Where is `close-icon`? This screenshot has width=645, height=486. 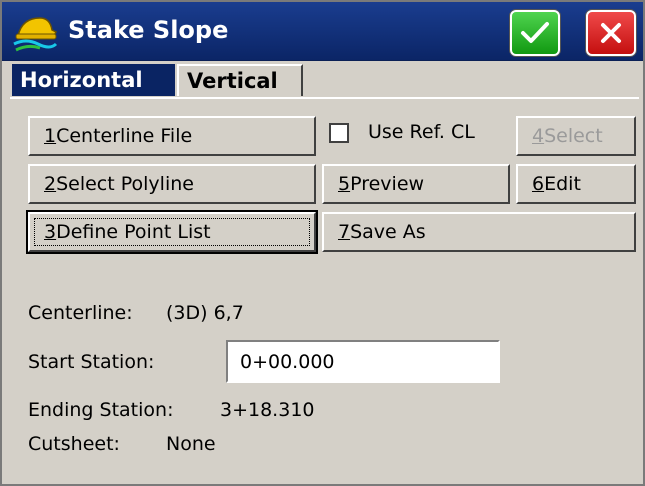
close-icon is located at coordinates (611, 33).